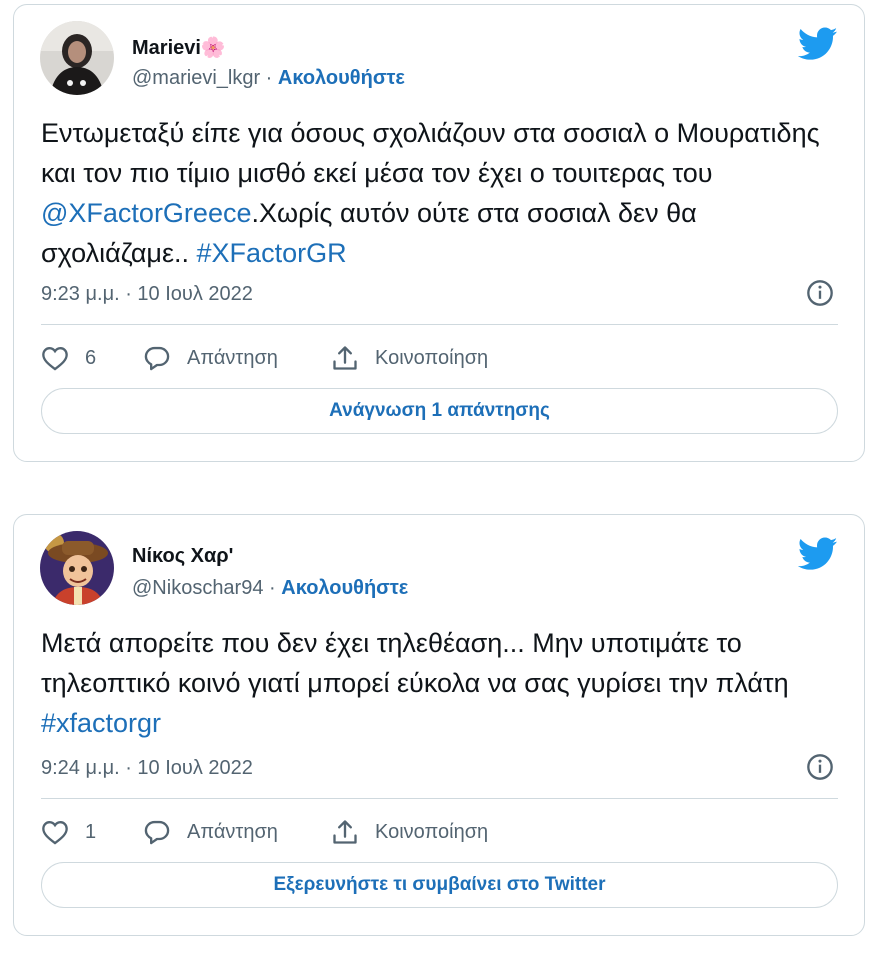  I want to click on tweet-actions: 1 Απάντηση Κοινοποίηση, so click(437, 832).